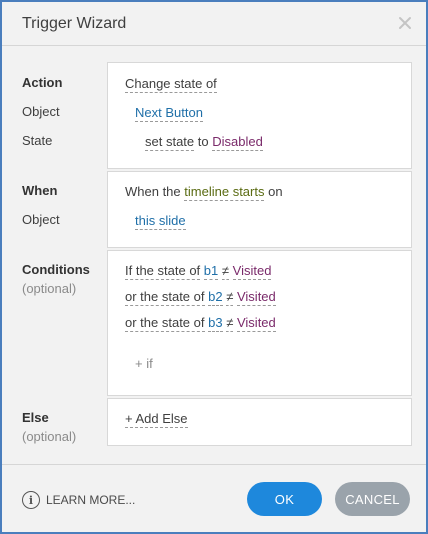 This screenshot has height=534, width=428. Describe the element at coordinates (284, 499) in the screenshot. I see `ok-button: OK` at that location.